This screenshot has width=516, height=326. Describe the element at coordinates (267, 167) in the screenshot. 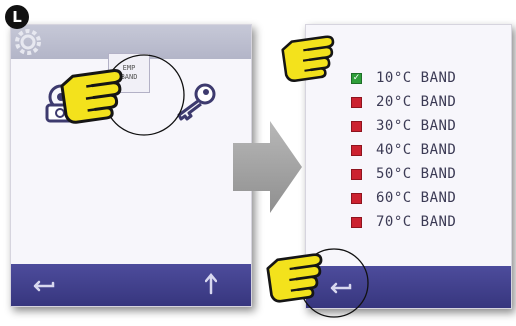

I see `right-arrow-icon` at that location.